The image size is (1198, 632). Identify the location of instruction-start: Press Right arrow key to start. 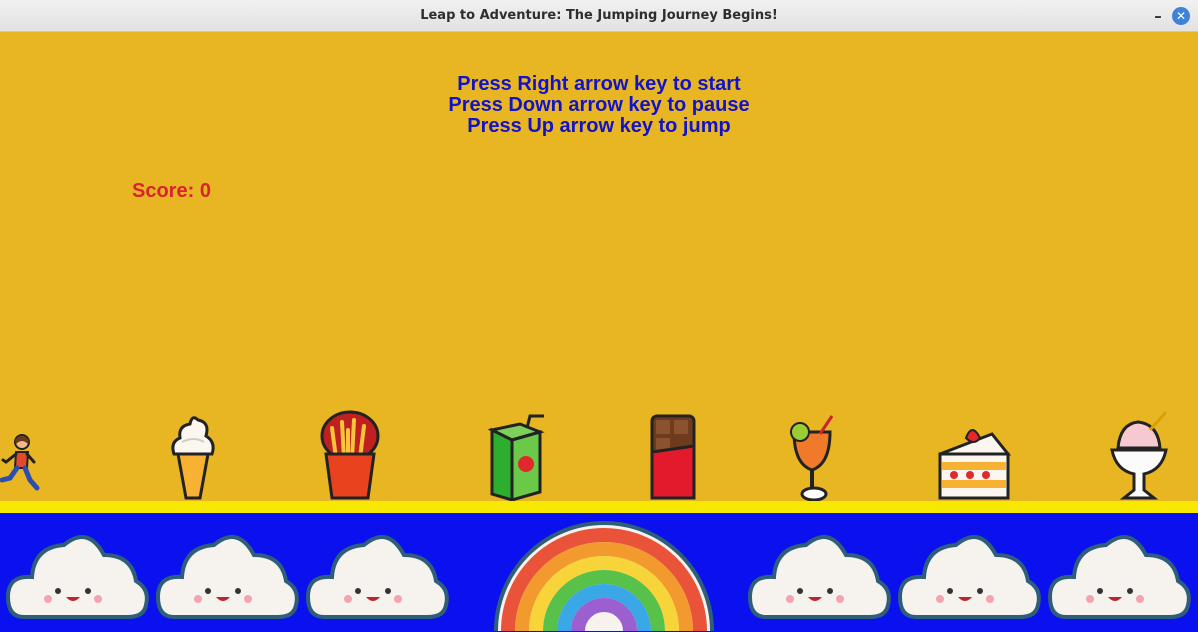
(599, 84).